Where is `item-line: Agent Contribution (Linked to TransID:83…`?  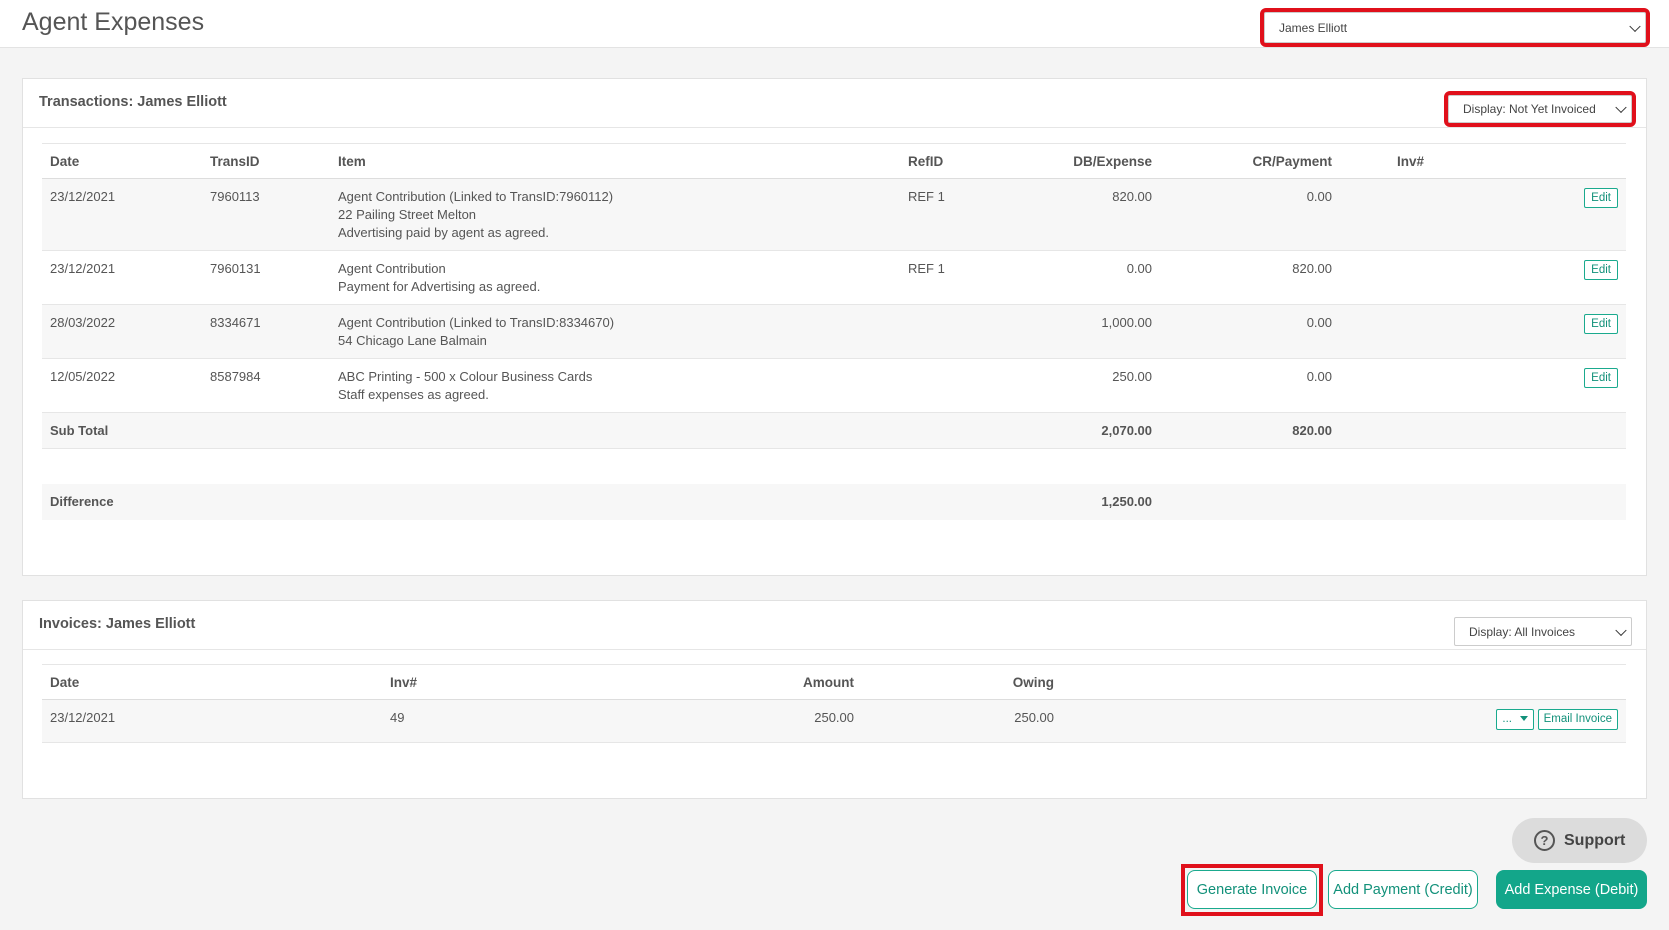
item-line: Agent Contribution (Linked to TransID:83… is located at coordinates (476, 322).